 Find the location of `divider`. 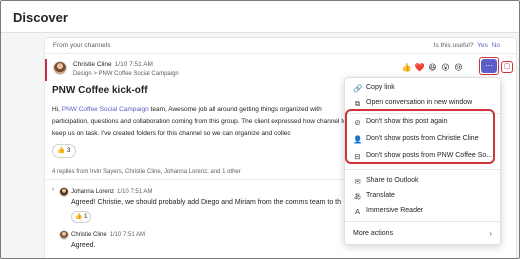

divider is located at coordinates (195, 179).